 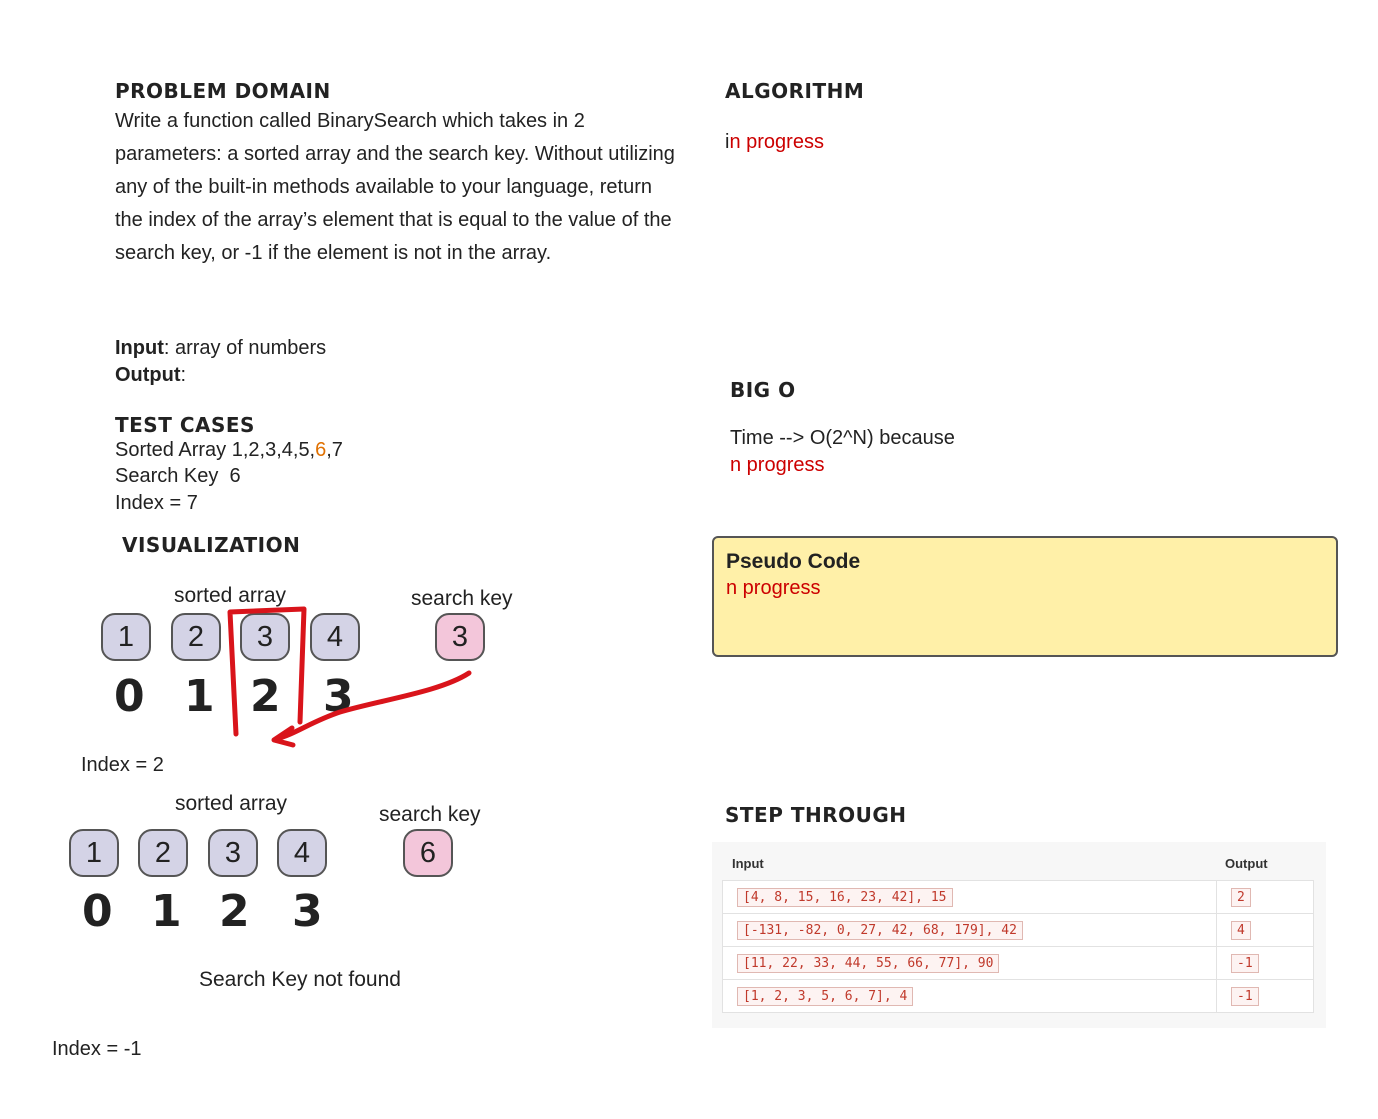 I want to click on input-code: [4, 8, 15, 16, 23, 42], 15, so click(x=845, y=897).